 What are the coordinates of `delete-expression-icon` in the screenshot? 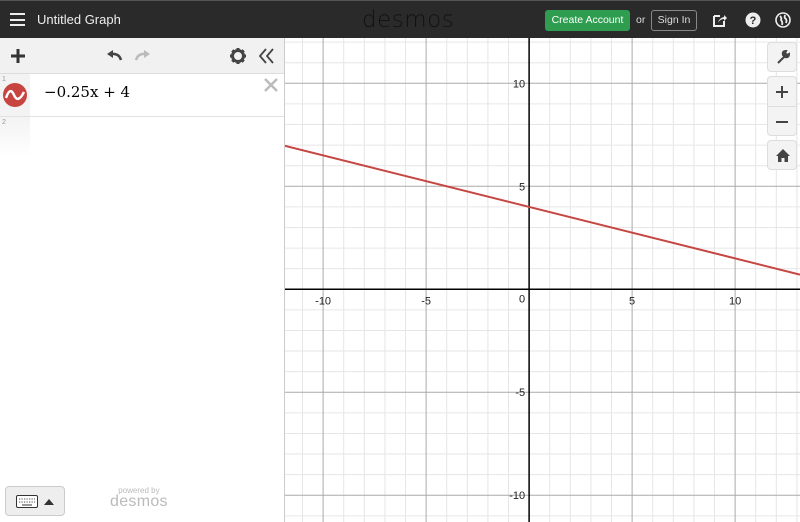 It's located at (271, 85).